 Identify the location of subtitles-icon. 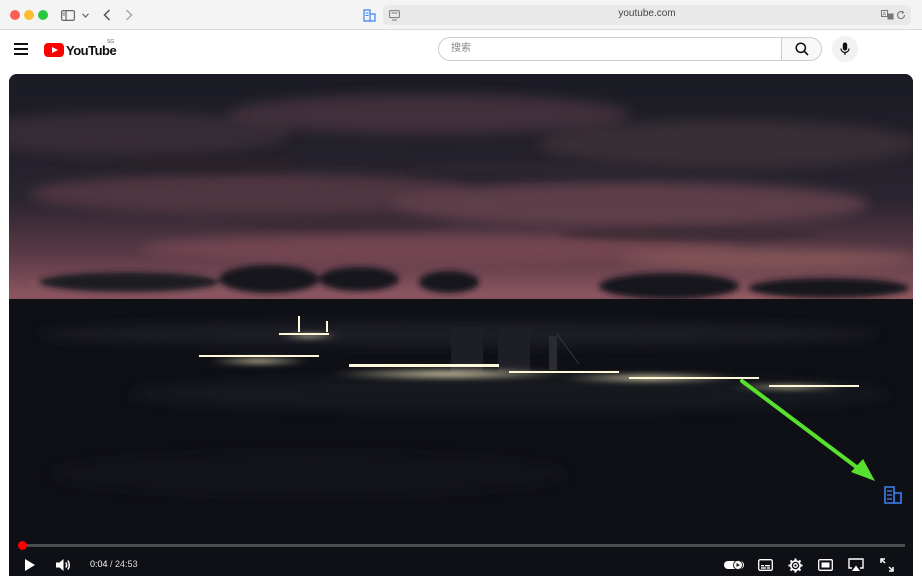
(765, 565).